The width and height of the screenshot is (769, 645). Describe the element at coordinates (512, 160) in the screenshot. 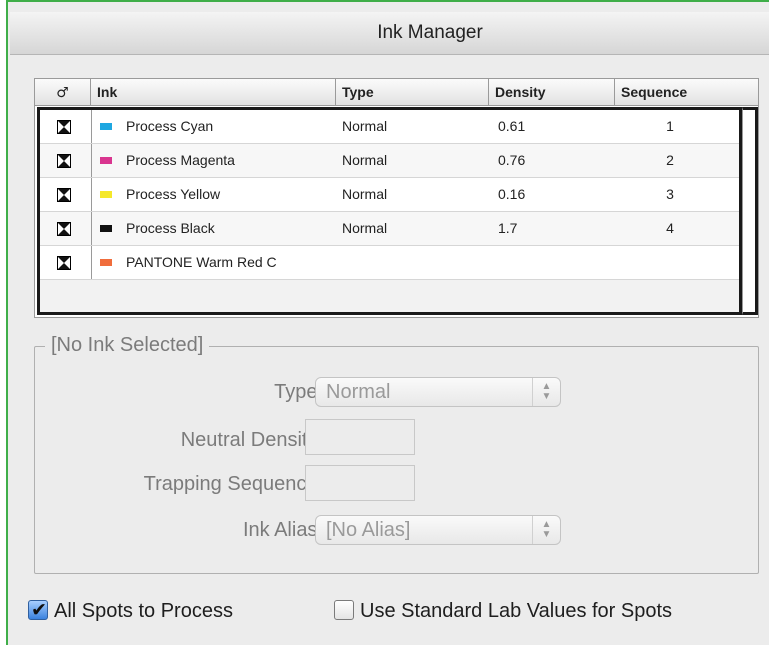

I see `ink-density: 0.76` at that location.